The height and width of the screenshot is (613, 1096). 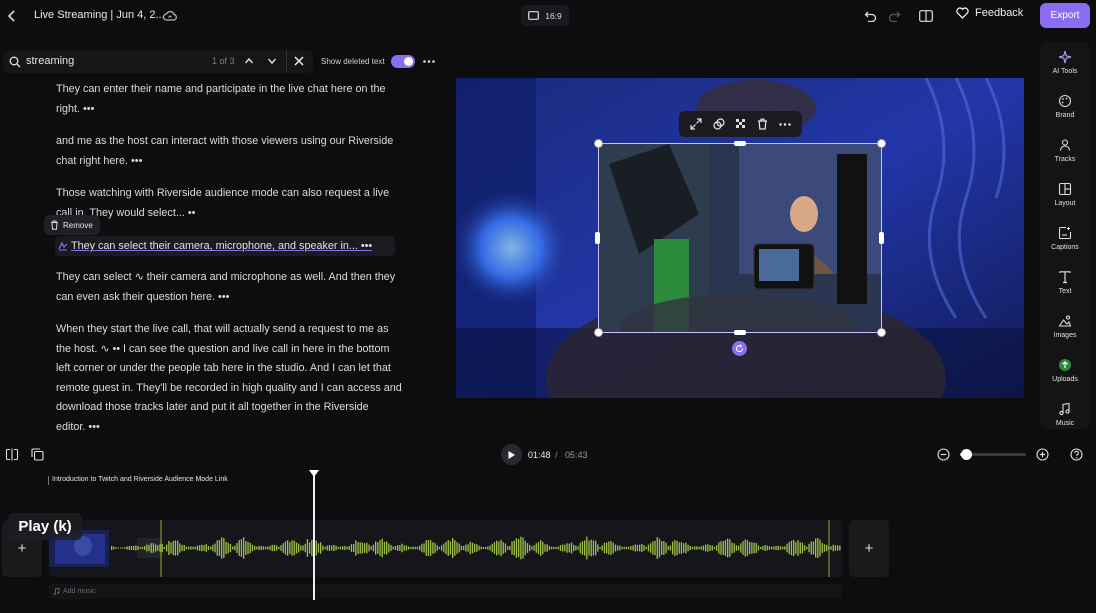 What do you see at coordinates (12, 454) in the screenshot?
I see `split-view-icon` at bounding box center [12, 454].